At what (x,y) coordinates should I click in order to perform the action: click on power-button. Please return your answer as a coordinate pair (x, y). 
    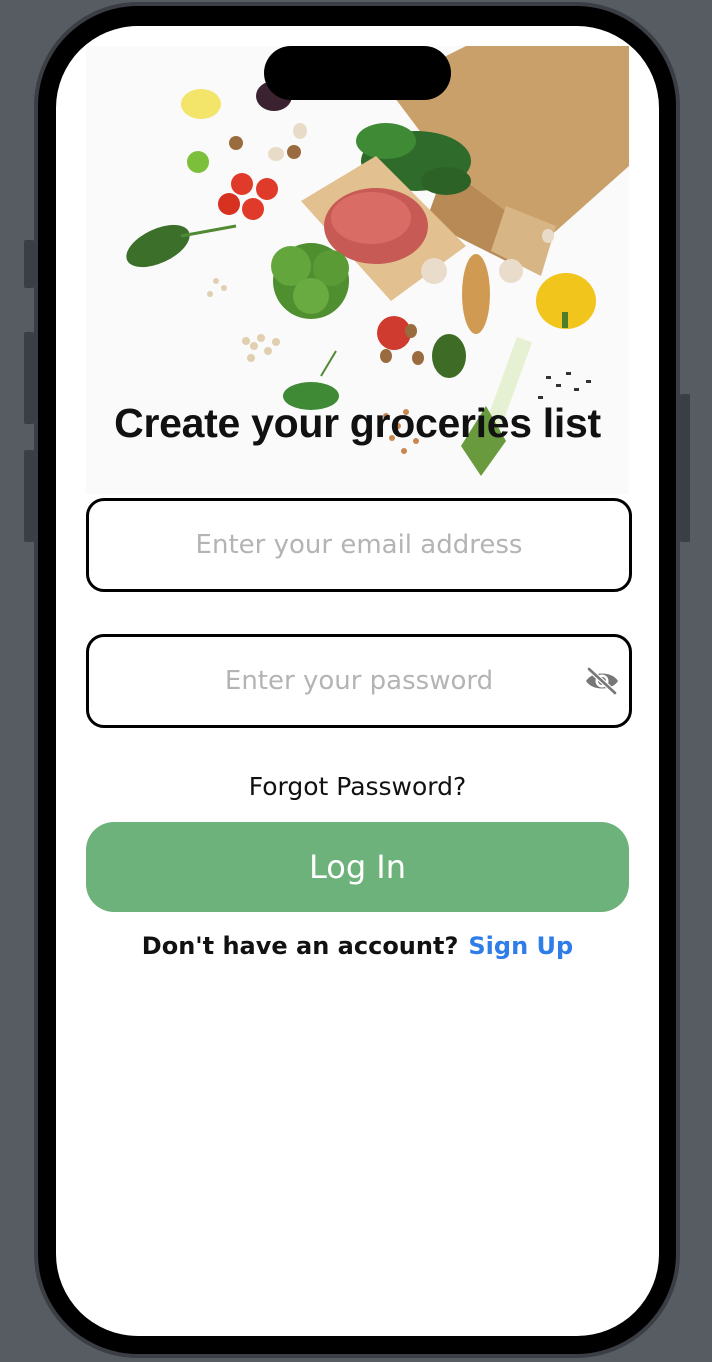
    Looking at the image, I should click on (685, 468).